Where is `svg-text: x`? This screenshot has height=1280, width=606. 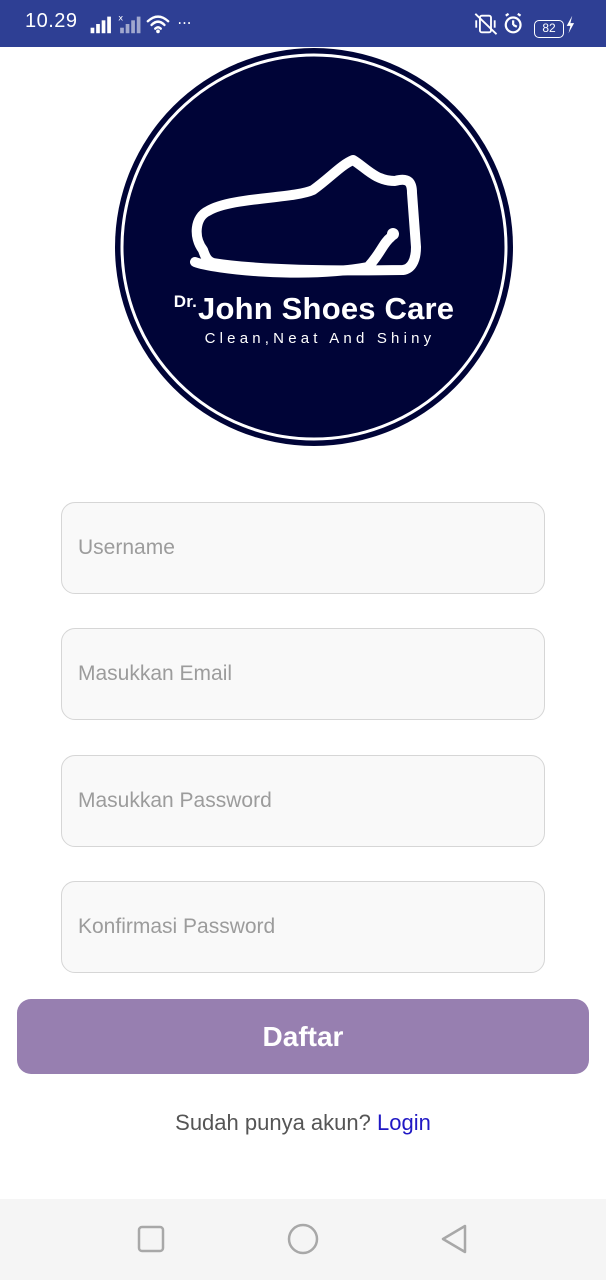 svg-text: x is located at coordinates (120, 17).